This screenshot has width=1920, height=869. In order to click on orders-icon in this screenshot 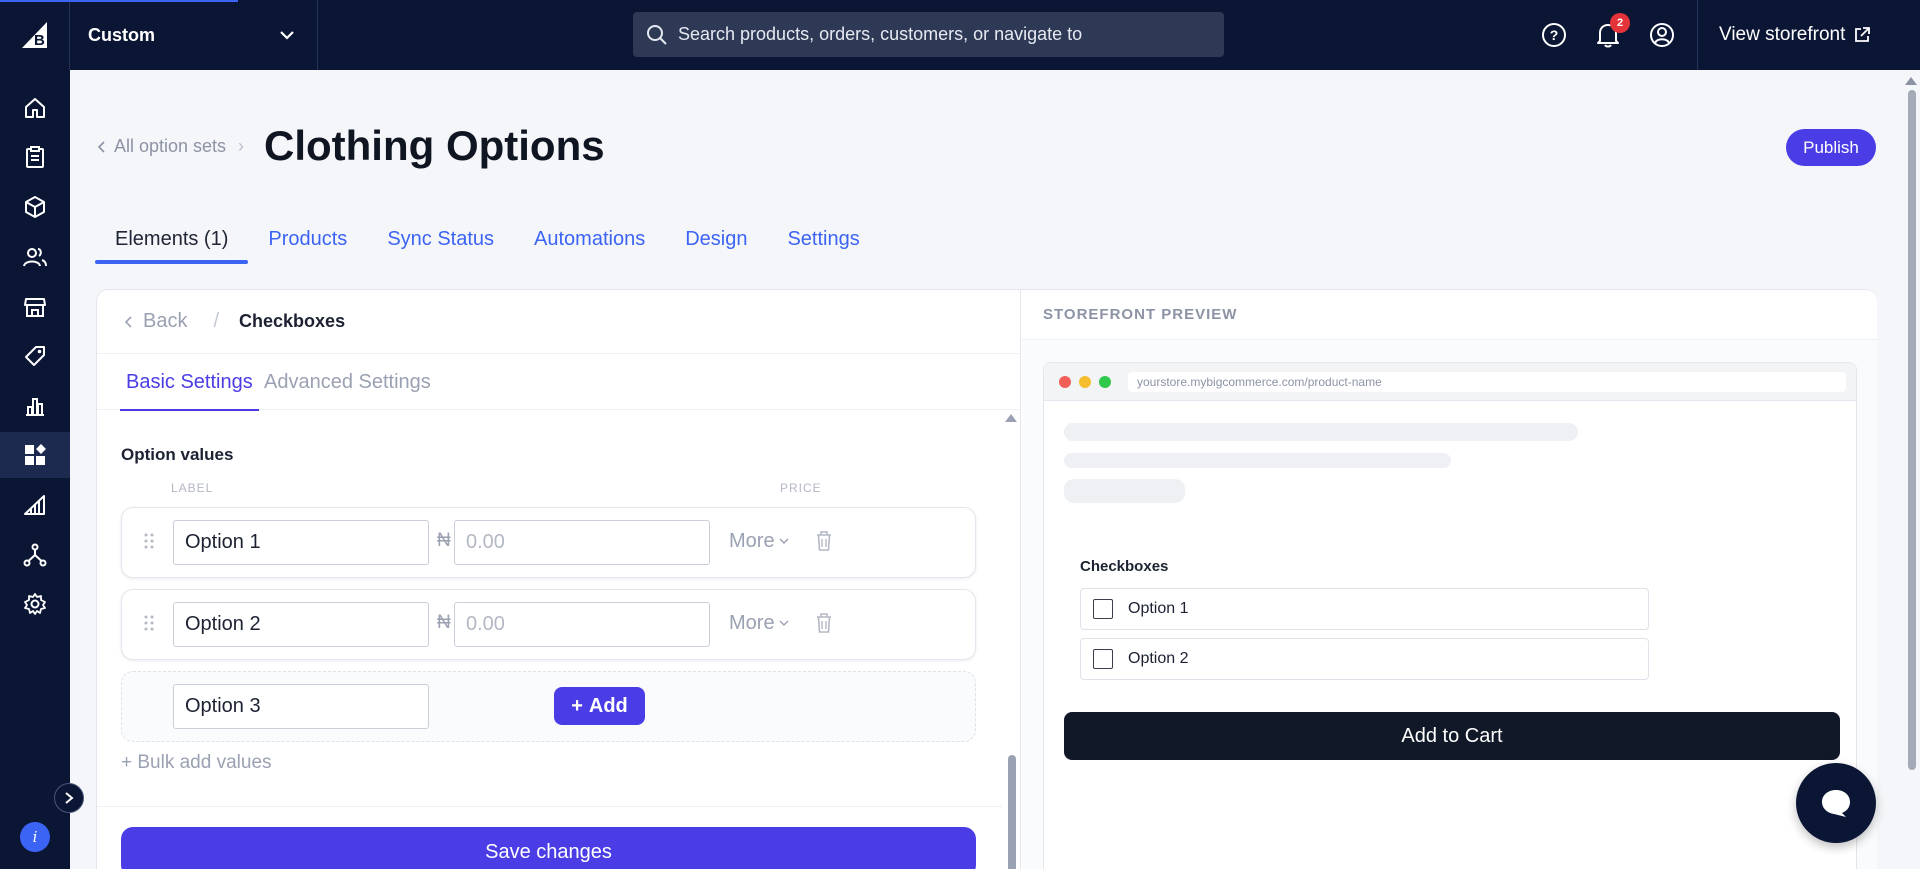, I will do `click(35, 157)`.